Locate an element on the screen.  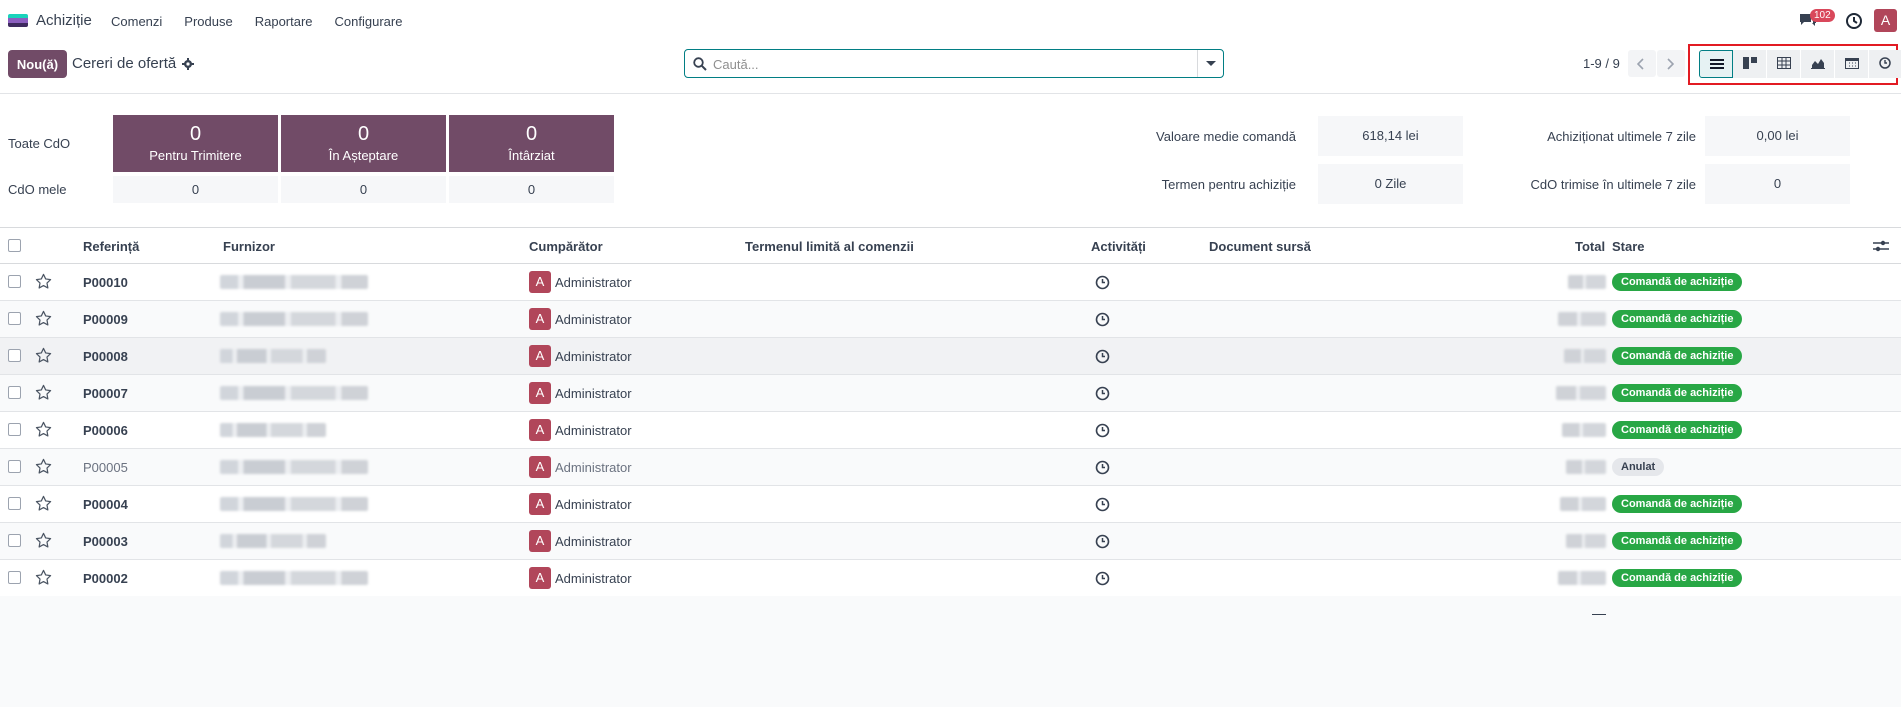
table-row: P00009 A Administrator Comandă de achiziție is located at coordinates (950, 319).